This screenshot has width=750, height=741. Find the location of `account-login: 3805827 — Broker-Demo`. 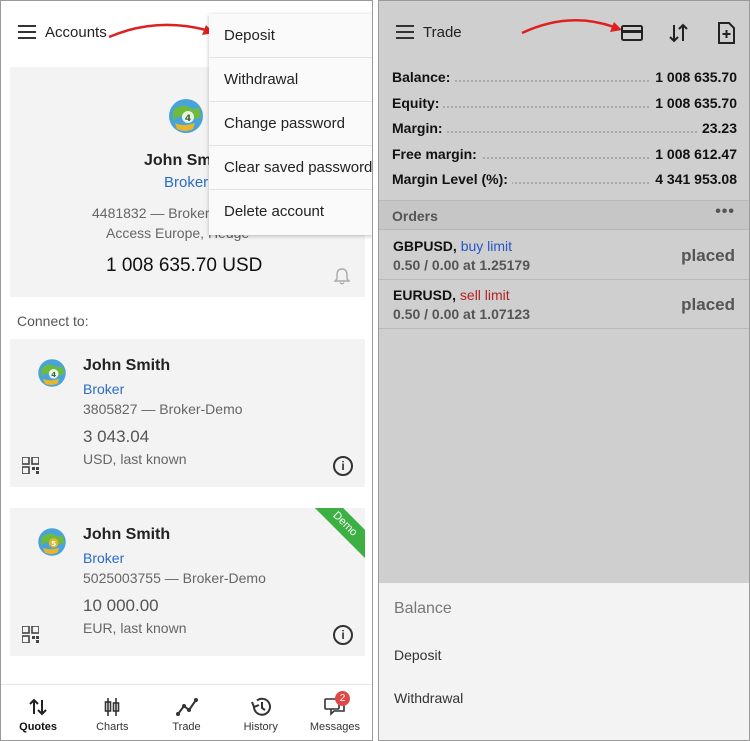

account-login: 3805827 — Broker-Demo is located at coordinates (163, 409).